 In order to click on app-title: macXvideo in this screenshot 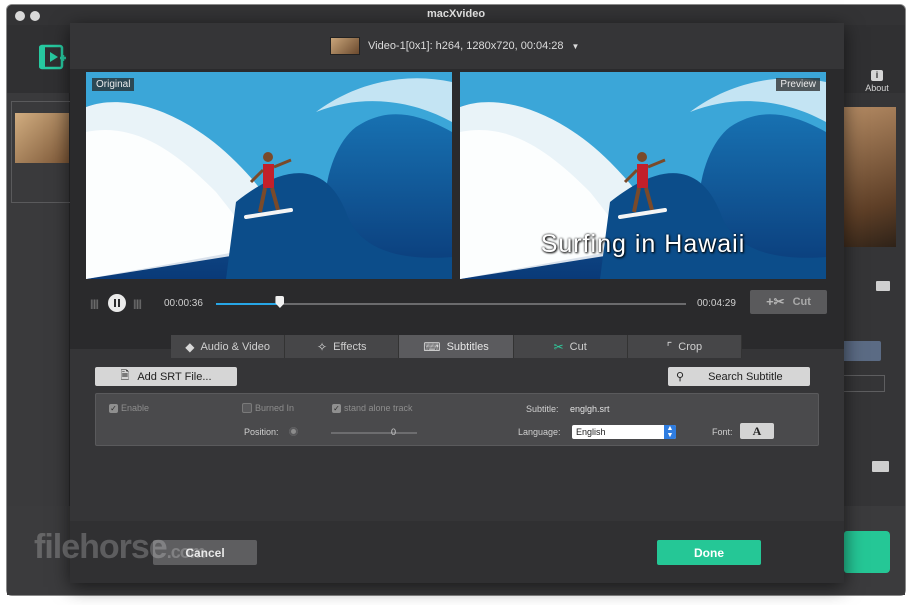, I will do `click(456, 14)`.